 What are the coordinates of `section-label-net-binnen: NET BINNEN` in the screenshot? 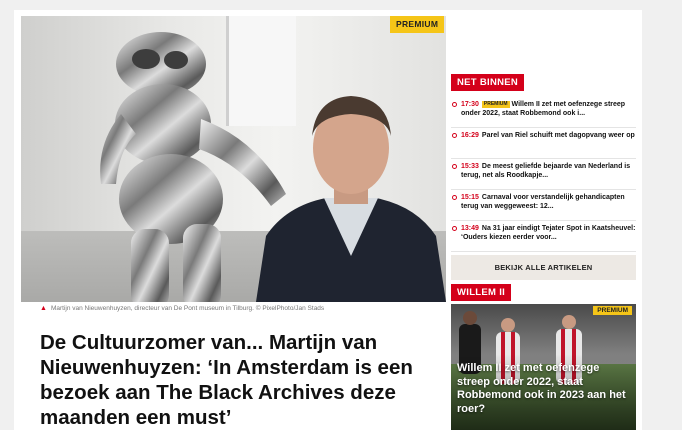 It's located at (488, 82).